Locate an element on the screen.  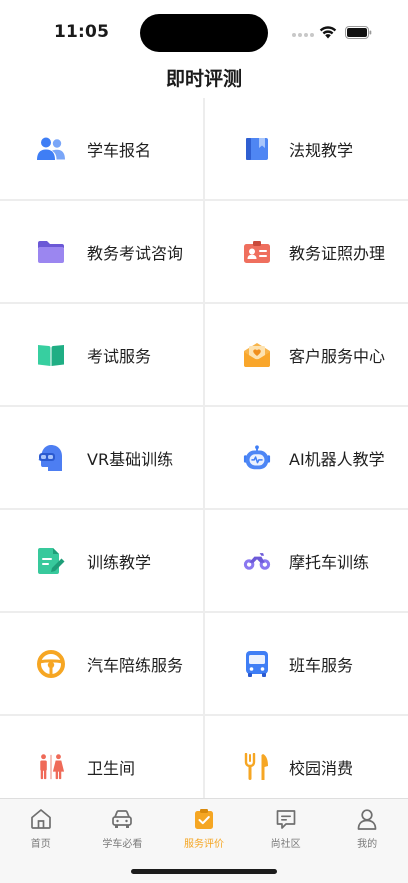
home-indicator is located at coordinates (204, 871).